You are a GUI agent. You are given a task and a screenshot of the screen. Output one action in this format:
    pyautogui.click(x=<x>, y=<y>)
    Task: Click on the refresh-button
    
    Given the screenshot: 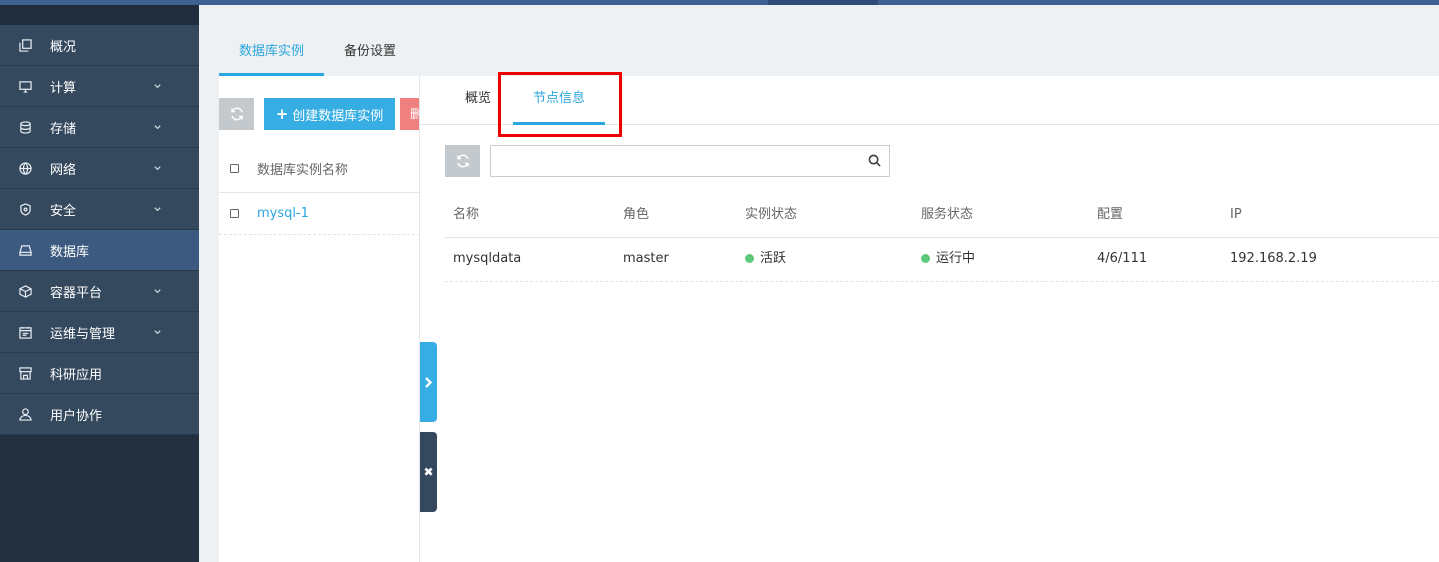 What is the action you would take?
    pyautogui.click(x=236, y=114)
    